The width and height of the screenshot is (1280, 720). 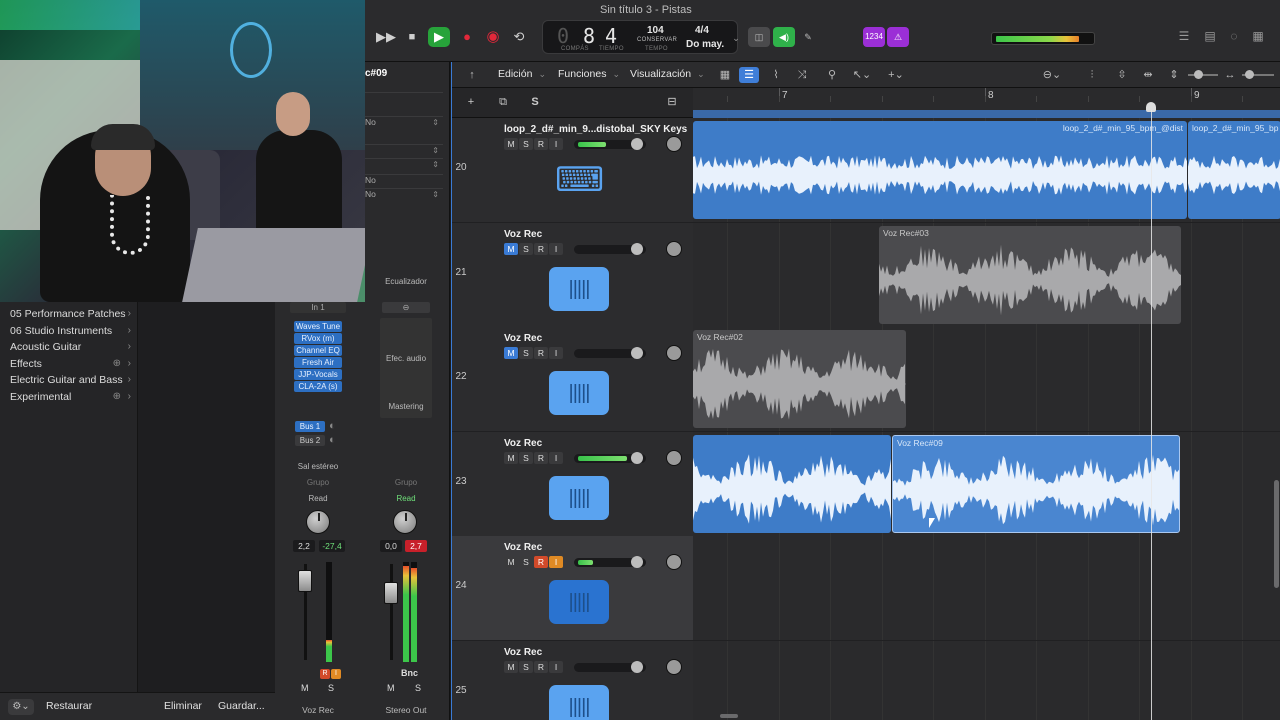 I want to click on track-lane, so click(x=986, y=680).